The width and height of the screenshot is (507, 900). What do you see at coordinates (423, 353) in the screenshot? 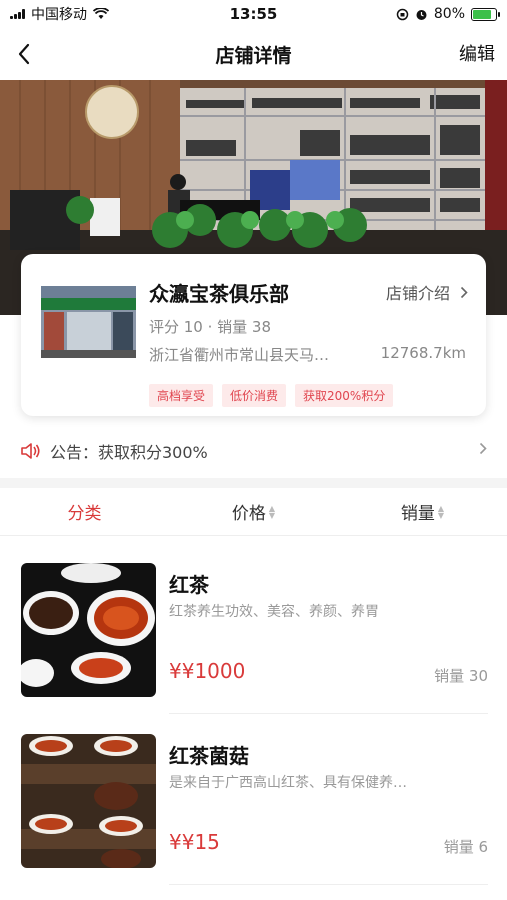
I see `store-distance: 12768.7km` at bounding box center [423, 353].